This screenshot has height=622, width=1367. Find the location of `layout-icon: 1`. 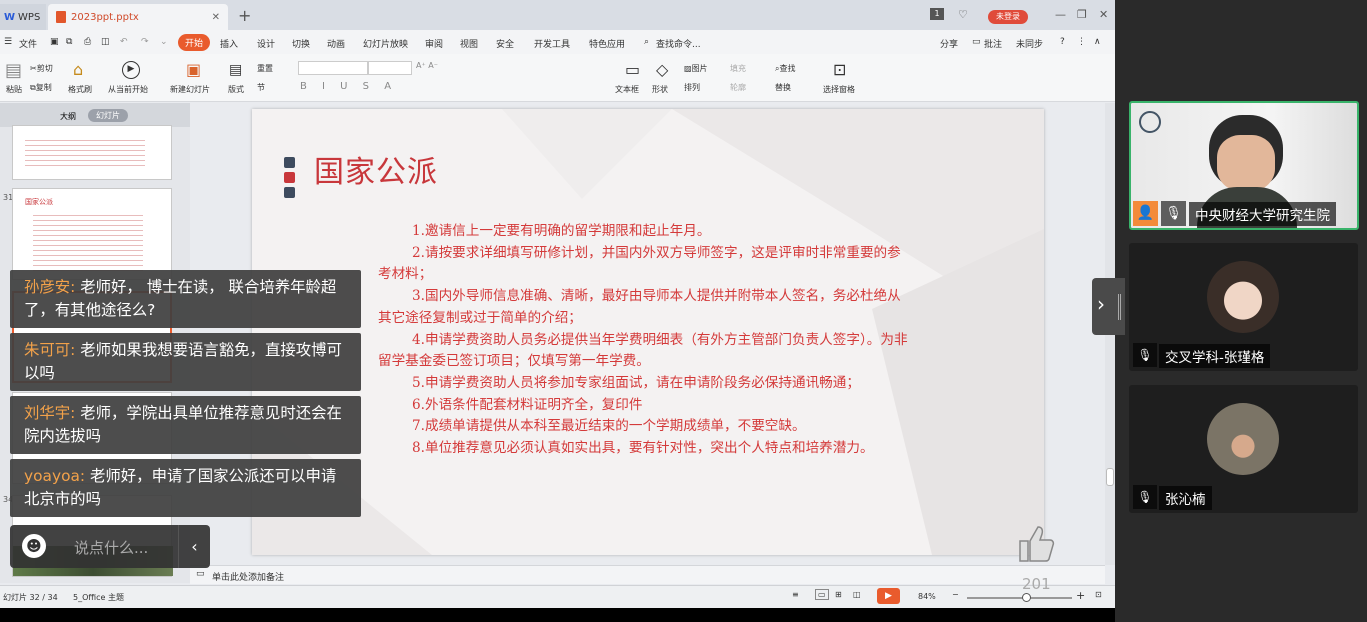

layout-icon: 1 is located at coordinates (937, 14).